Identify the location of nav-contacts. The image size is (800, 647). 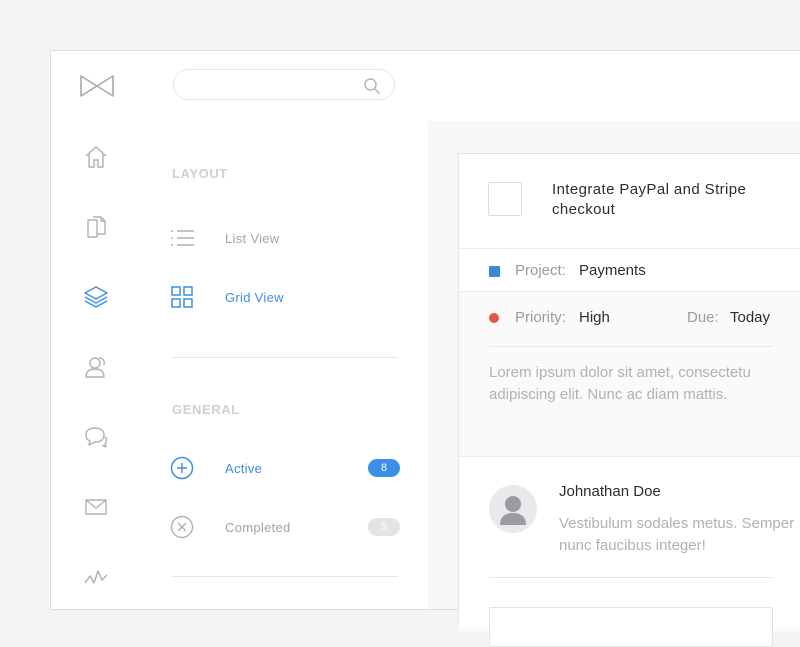
(96, 367).